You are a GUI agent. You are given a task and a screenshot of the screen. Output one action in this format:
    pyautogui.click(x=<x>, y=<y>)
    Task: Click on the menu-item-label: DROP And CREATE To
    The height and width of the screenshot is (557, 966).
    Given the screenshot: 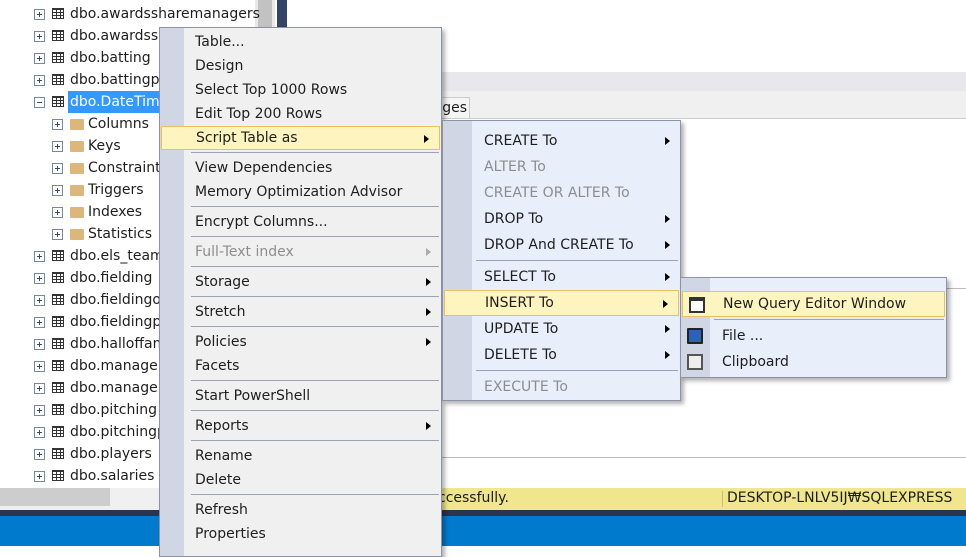 What is the action you would take?
    pyautogui.click(x=559, y=245)
    